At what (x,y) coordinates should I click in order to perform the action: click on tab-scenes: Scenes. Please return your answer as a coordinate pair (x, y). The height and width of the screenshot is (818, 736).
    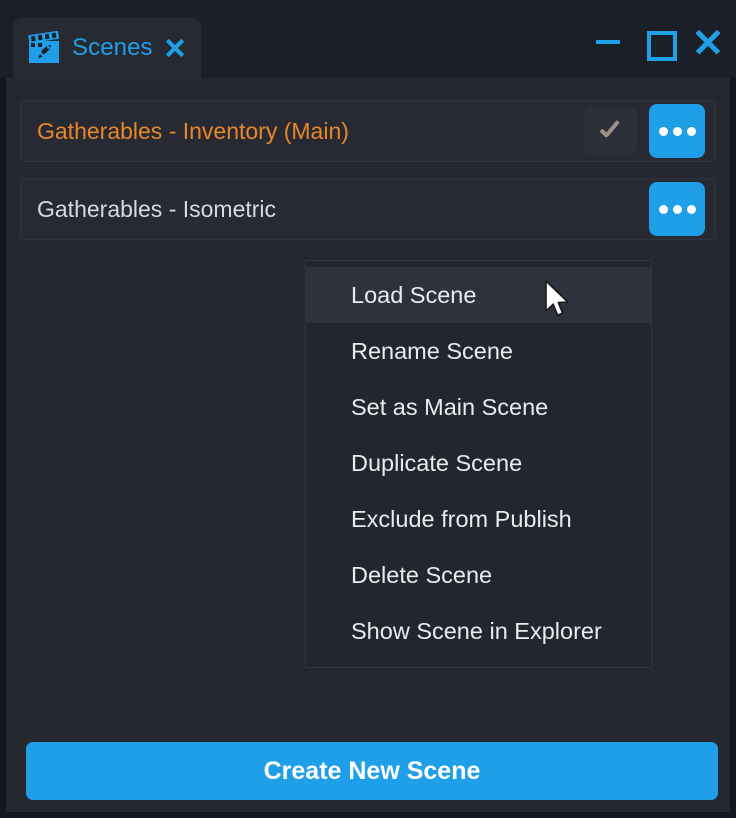
    Looking at the image, I should click on (107, 48).